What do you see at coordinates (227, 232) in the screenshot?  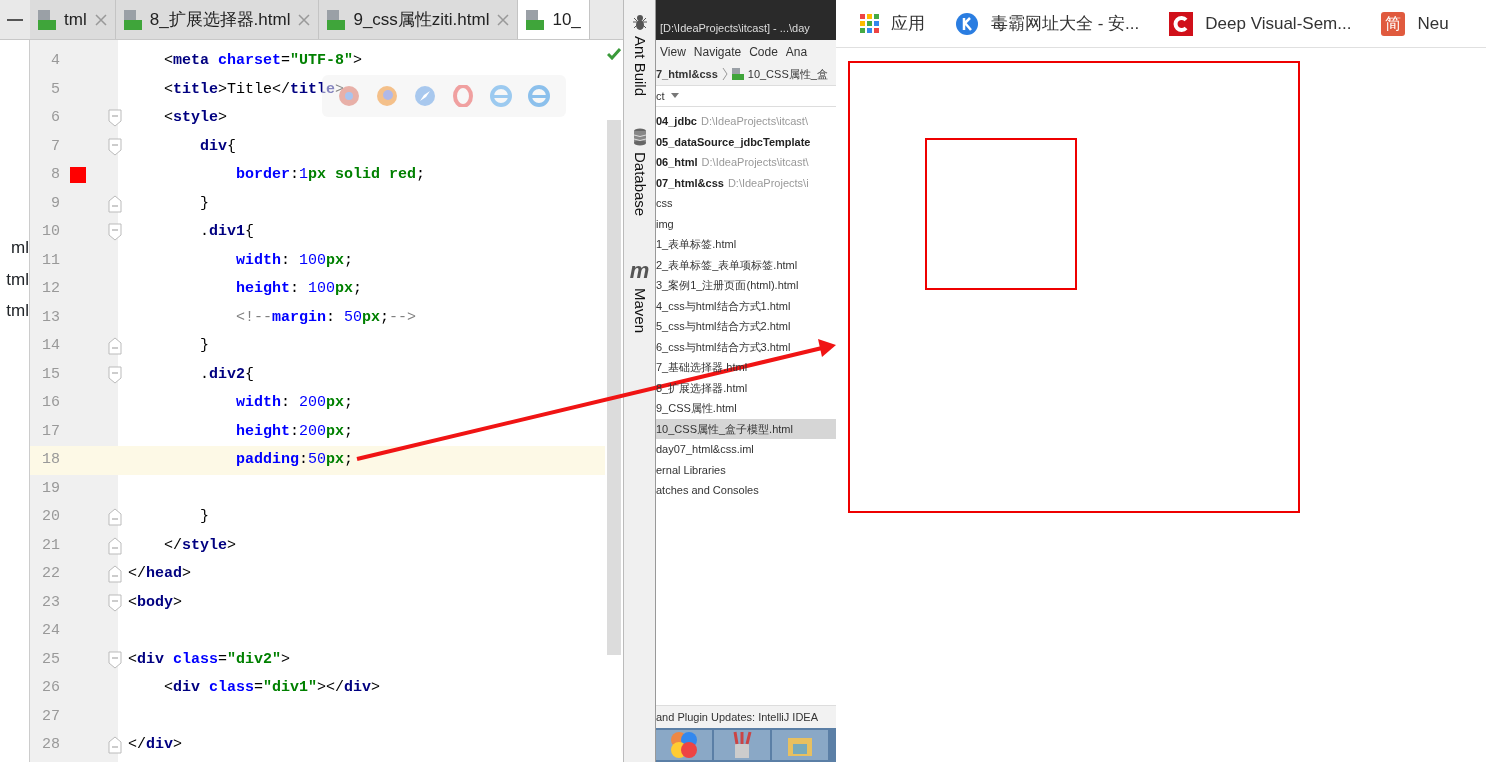 I see `code-line: .div1{` at bounding box center [227, 232].